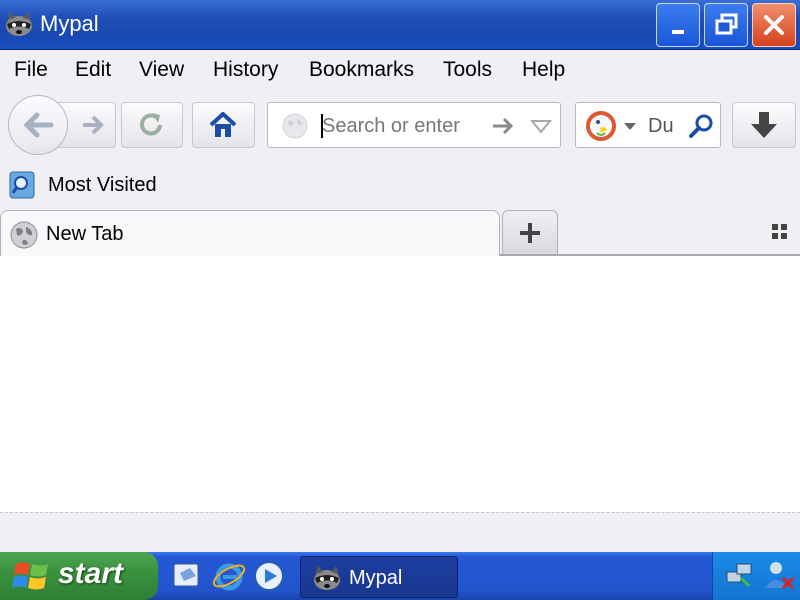  I want to click on taskbar-item-label: Mypal, so click(376, 578).